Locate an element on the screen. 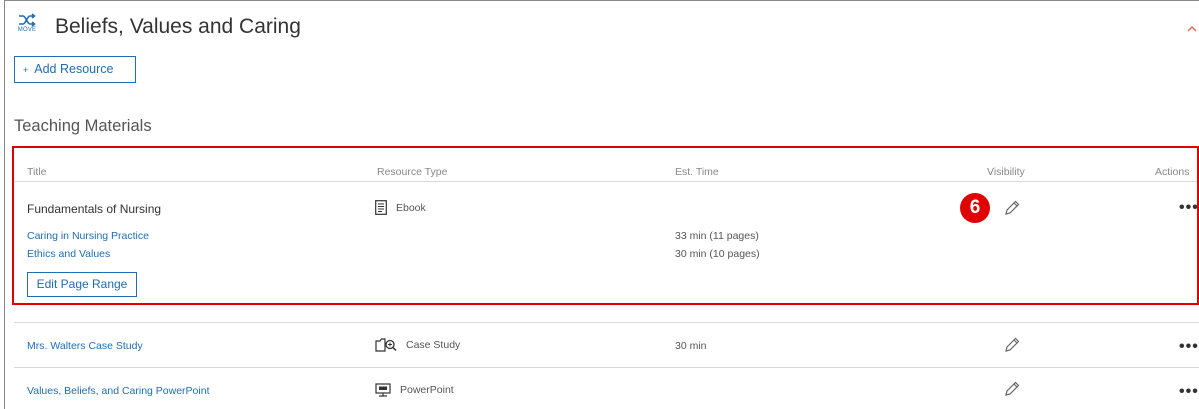 The image size is (1199, 409). chapter-link: Ethics and Values is located at coordinates (68, 254).